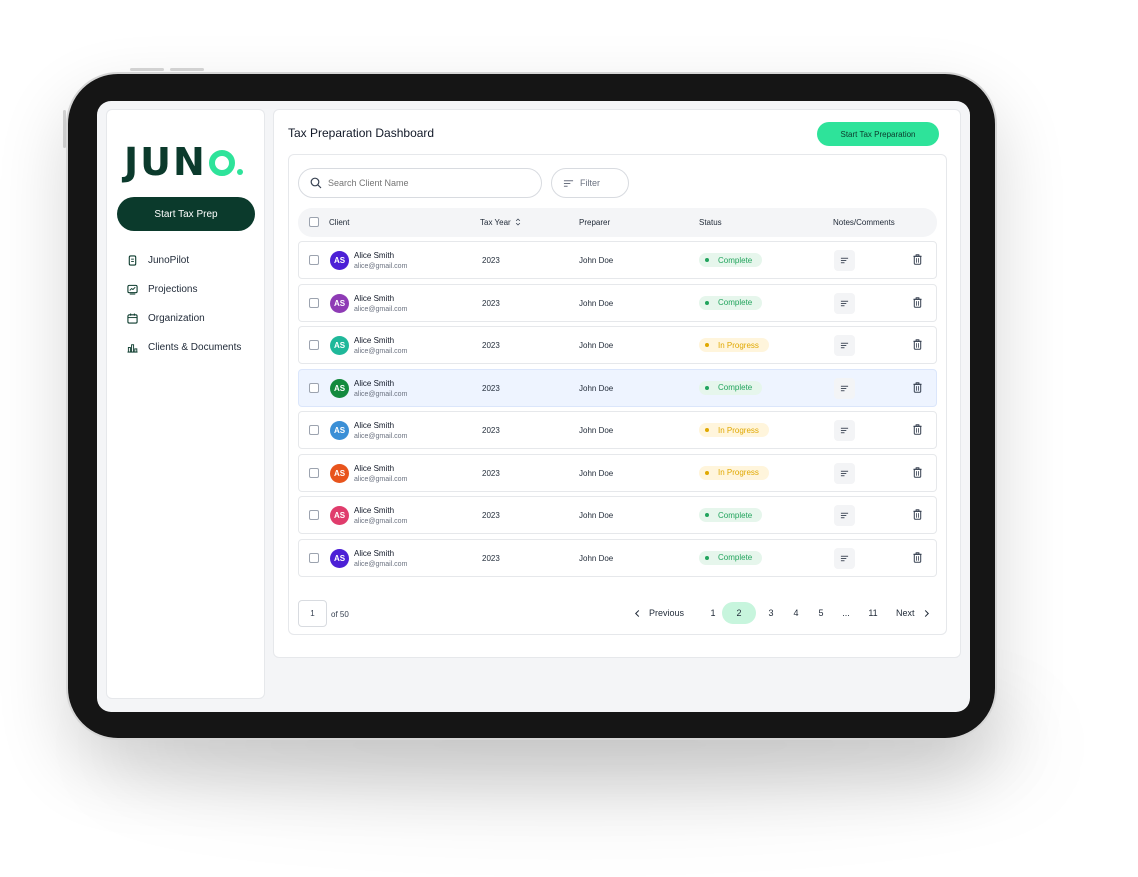 The width and height of the screenshot is (1138, 877). What do you see at coordinates (183, 162) in the screenshot?
I see `juno-logo: JUN` at bounding box center [183, 162].